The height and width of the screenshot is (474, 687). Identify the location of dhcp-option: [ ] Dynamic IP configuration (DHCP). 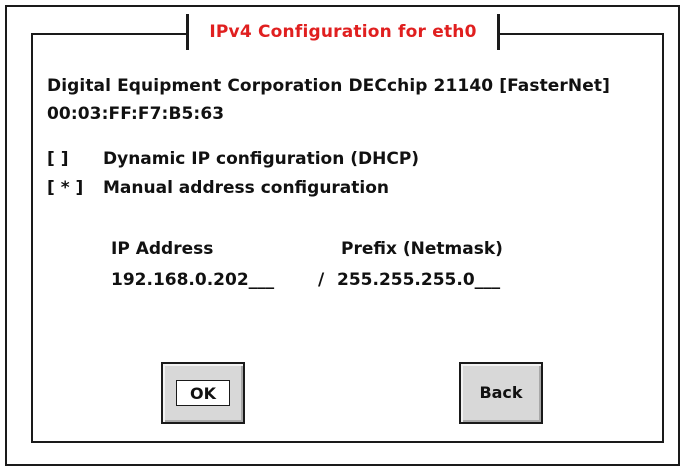
(233, 159).